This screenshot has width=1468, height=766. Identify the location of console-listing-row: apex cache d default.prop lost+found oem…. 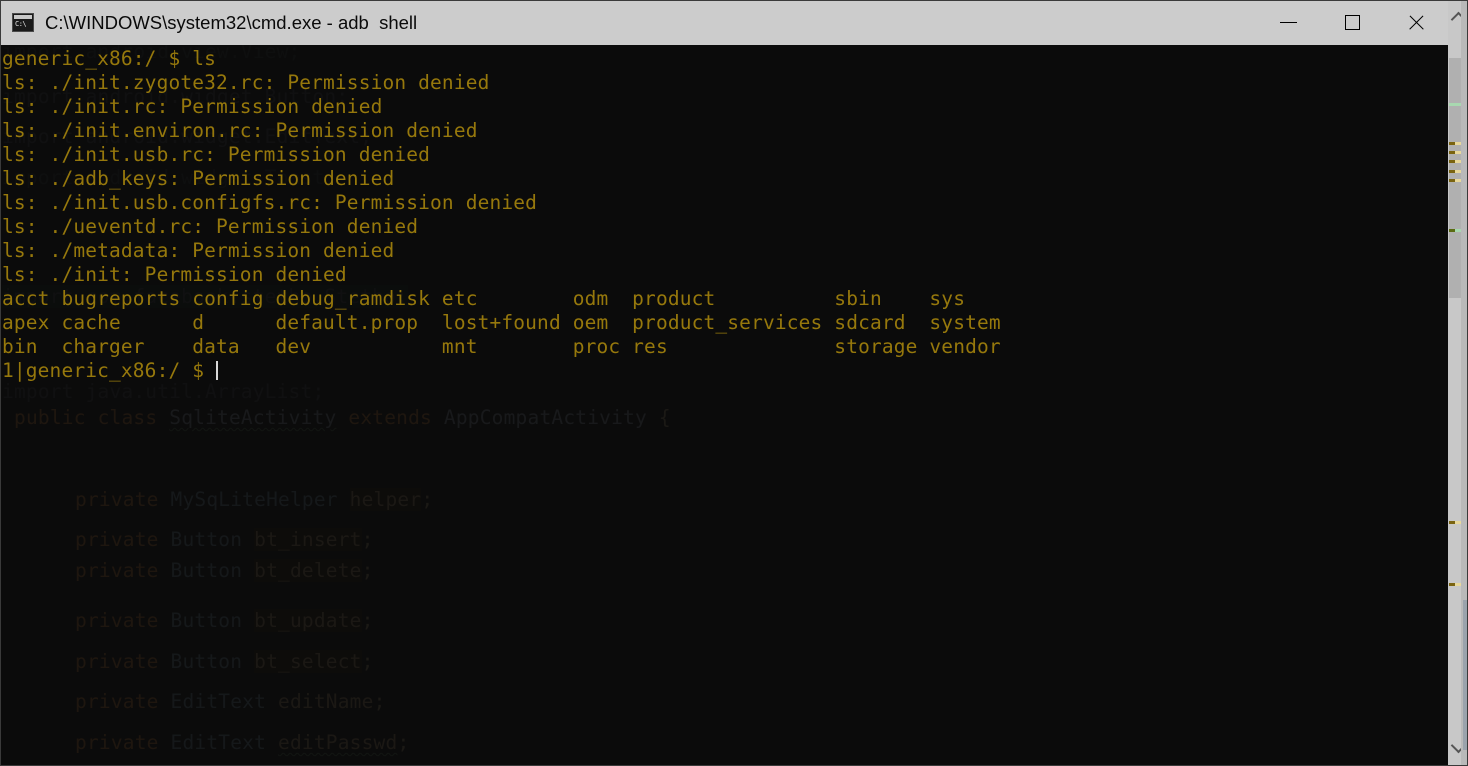
(501, 322).